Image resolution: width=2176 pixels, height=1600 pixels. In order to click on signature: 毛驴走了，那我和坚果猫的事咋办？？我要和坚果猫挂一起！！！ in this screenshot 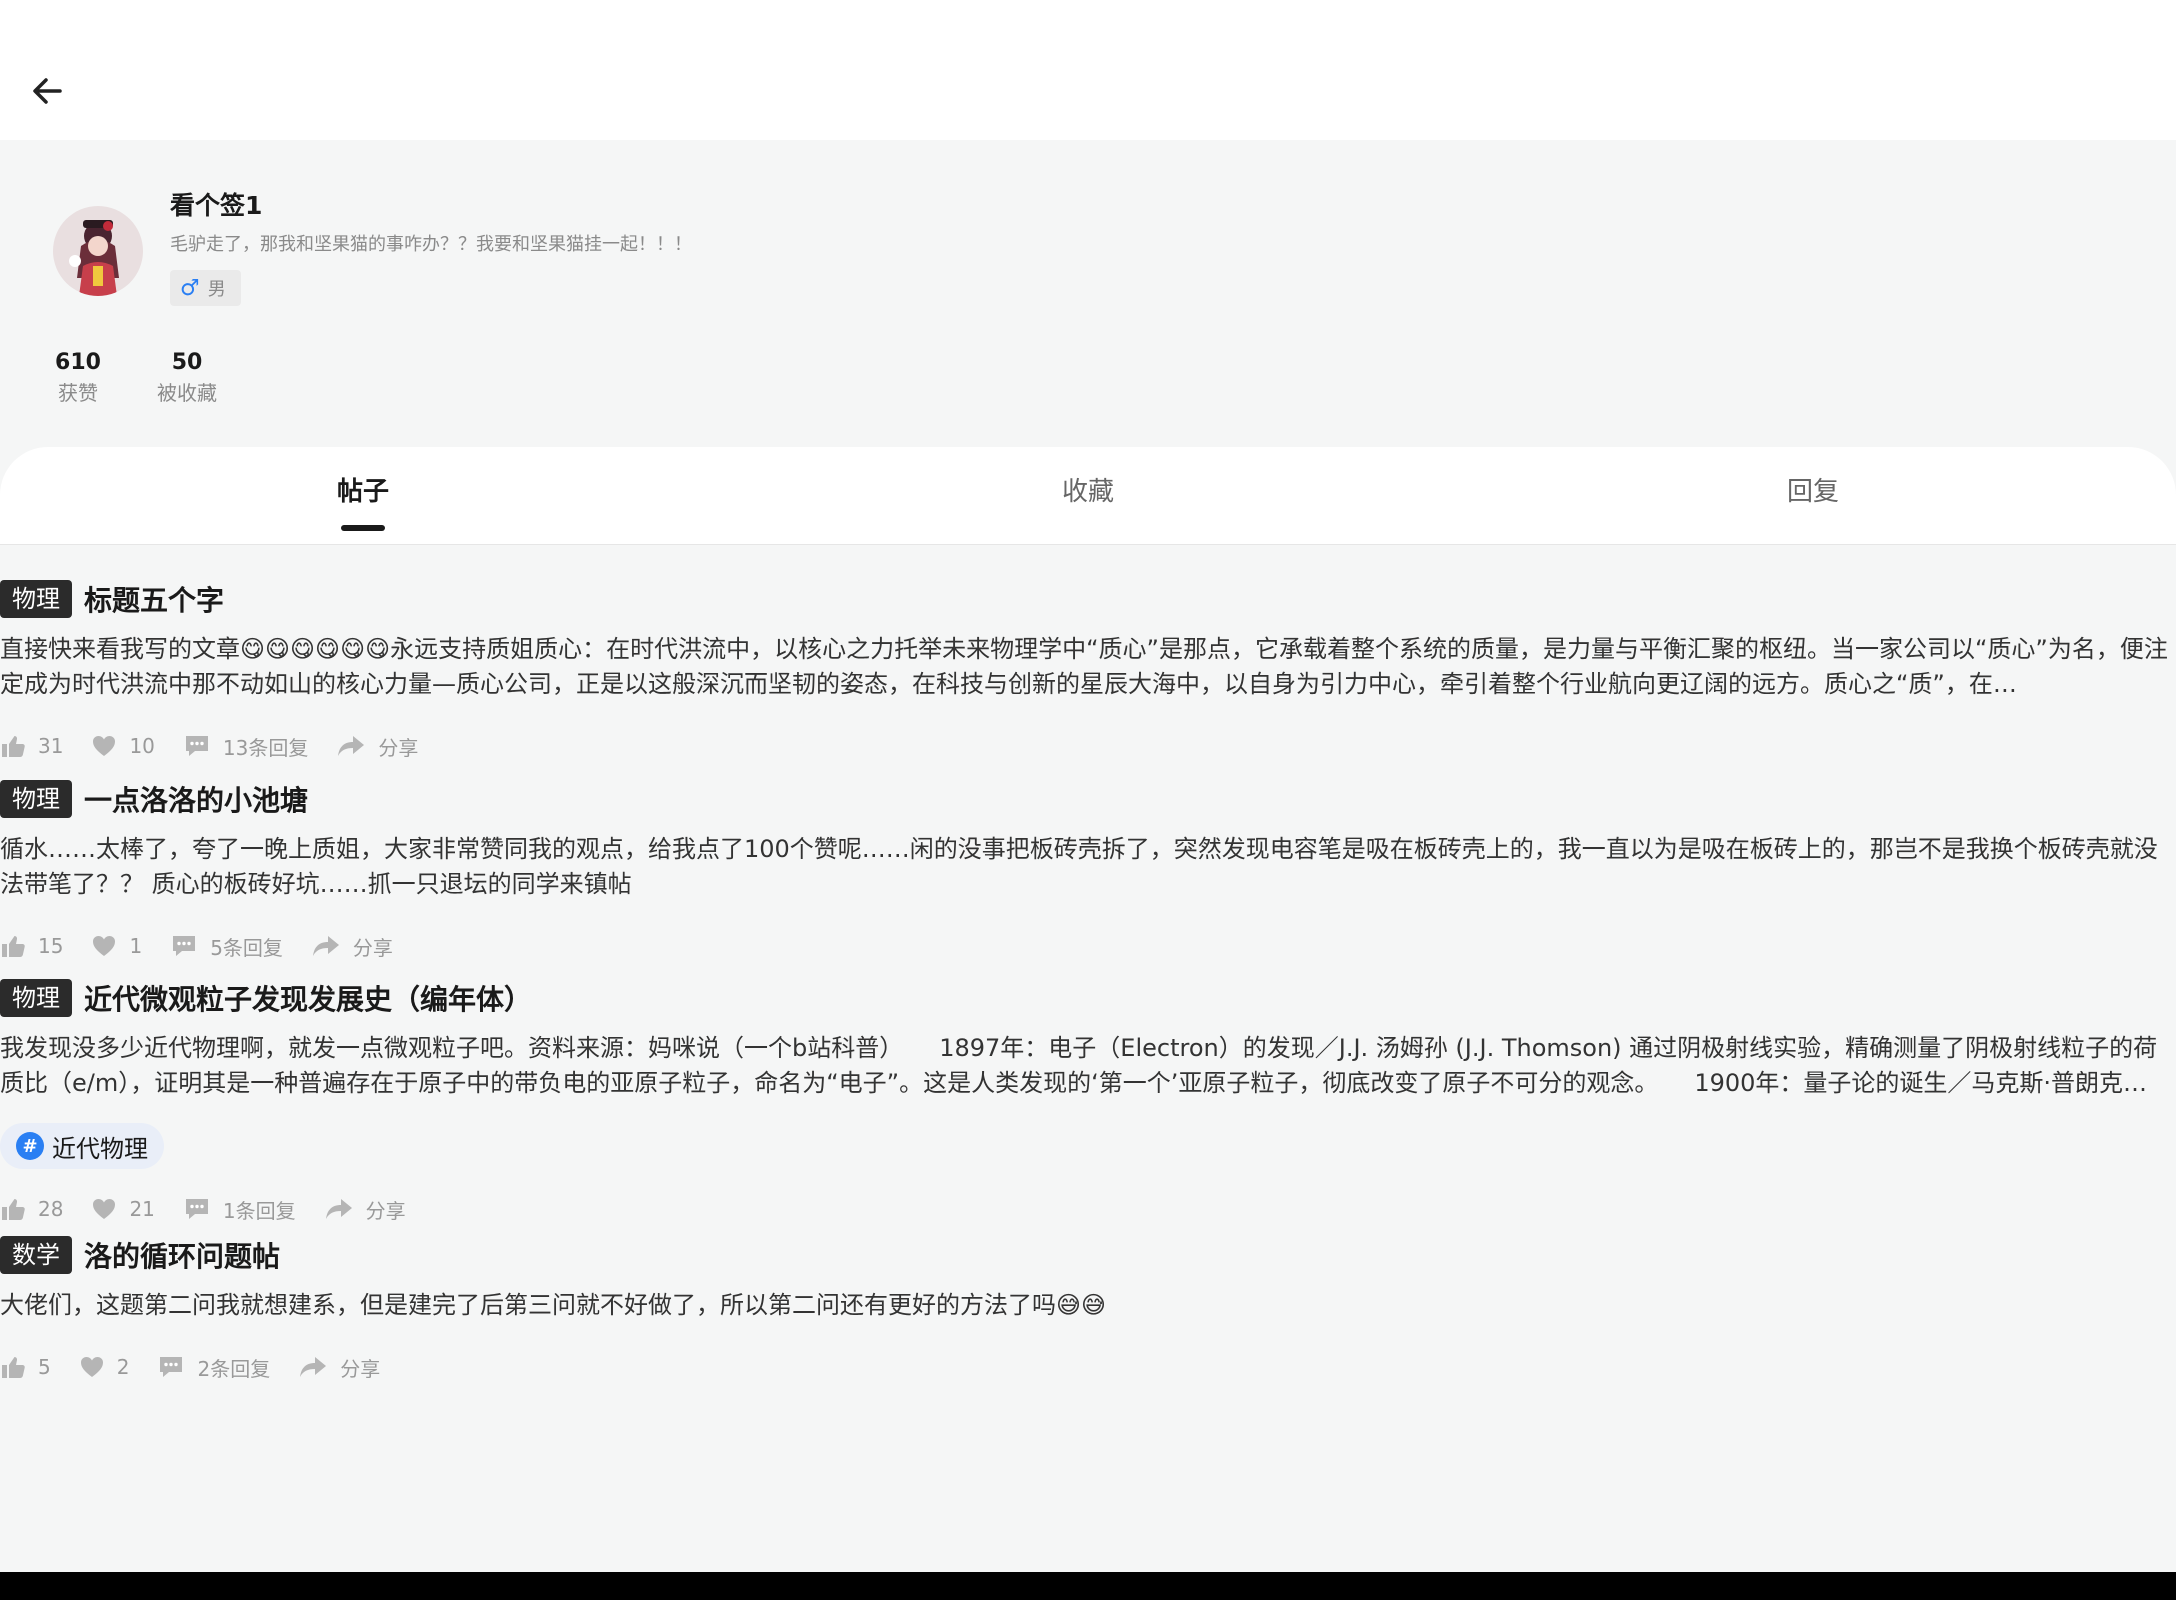, I will do `click(431, 244)`.